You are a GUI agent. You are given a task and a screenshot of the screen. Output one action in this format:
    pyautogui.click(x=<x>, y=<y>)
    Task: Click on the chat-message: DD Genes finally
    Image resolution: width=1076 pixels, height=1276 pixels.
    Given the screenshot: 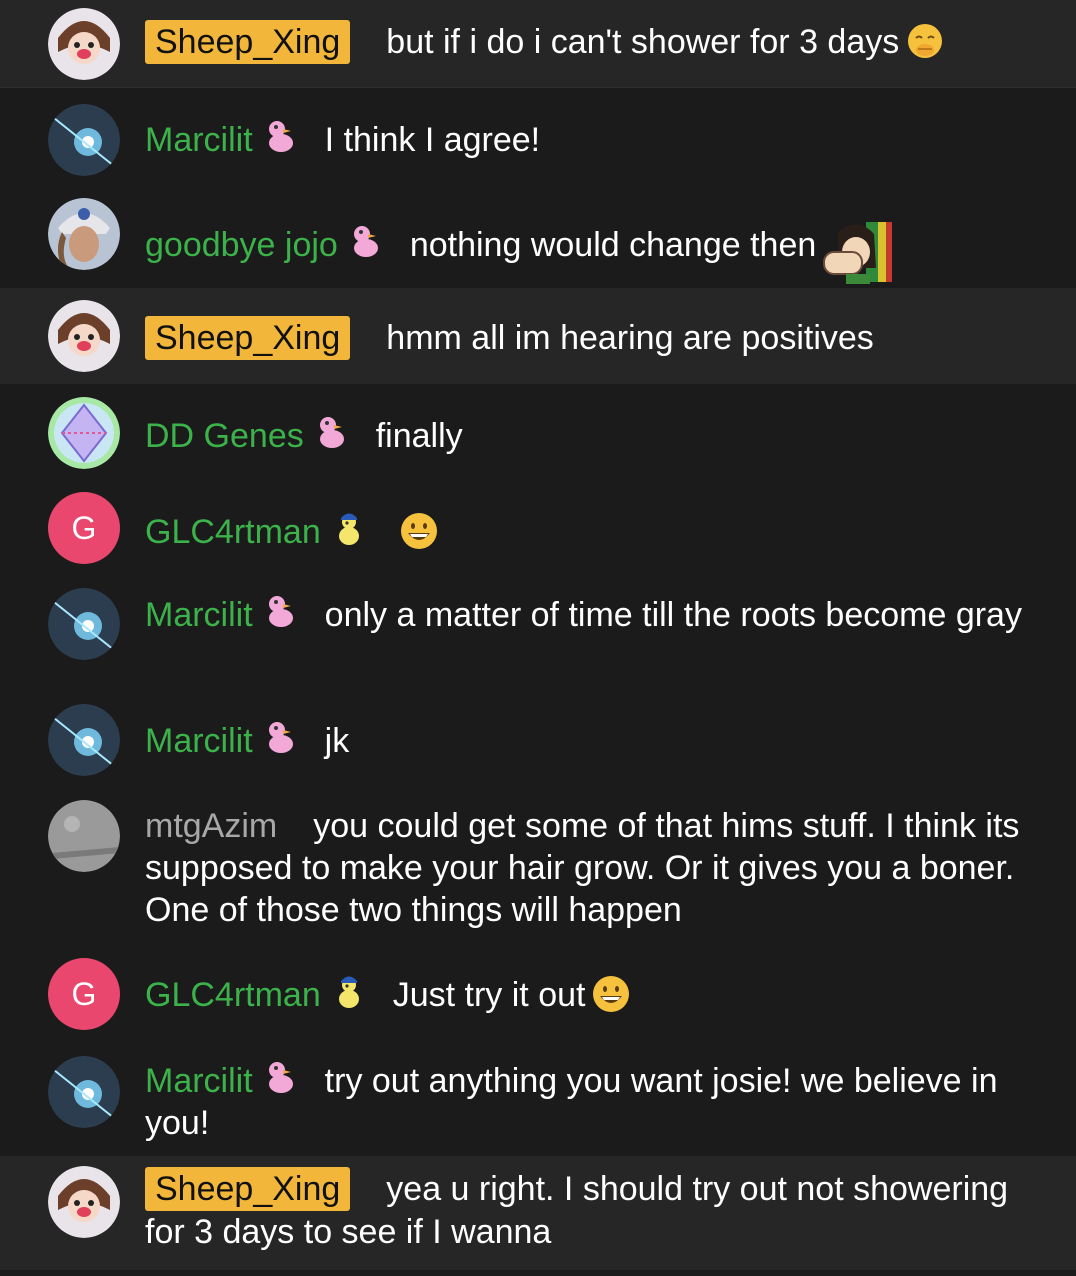 What is the action you would take?
    pyautogui.click(x=538, y=433)
    